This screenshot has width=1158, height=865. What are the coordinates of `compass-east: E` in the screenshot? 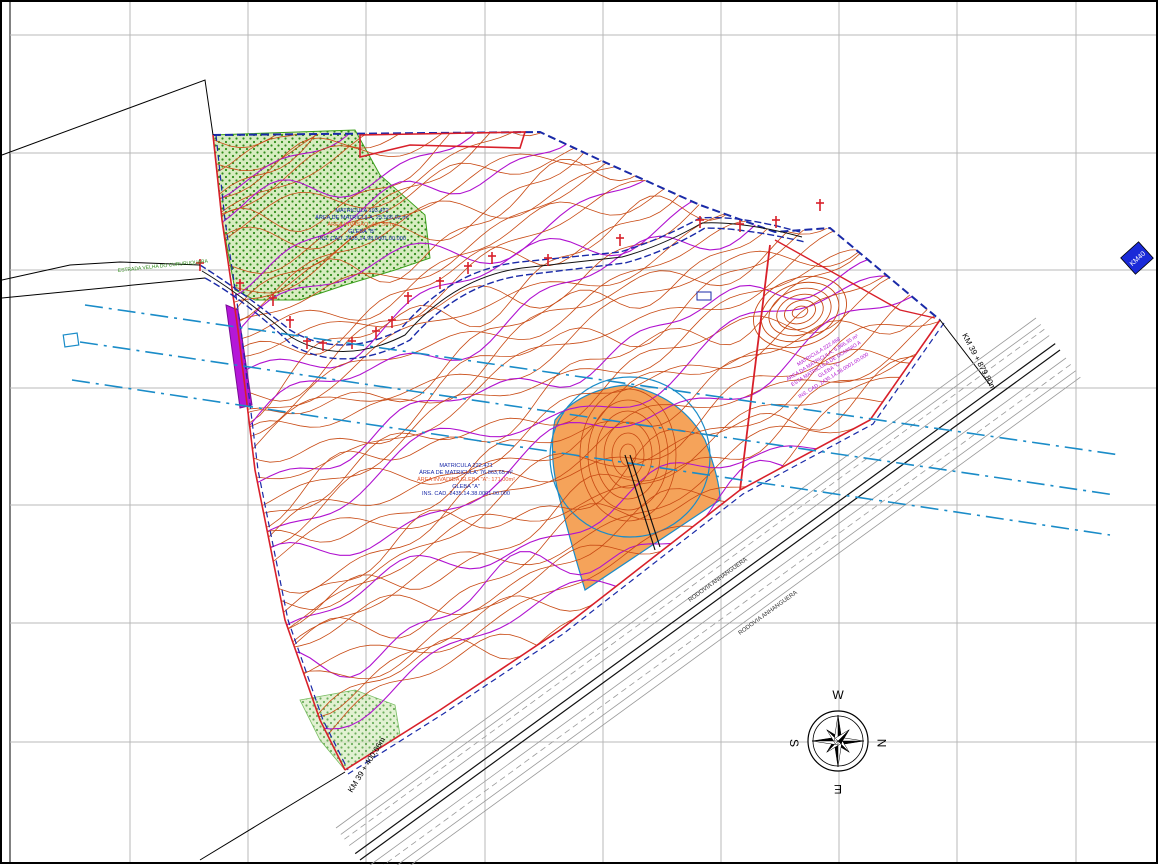 It's located at (838, 789).